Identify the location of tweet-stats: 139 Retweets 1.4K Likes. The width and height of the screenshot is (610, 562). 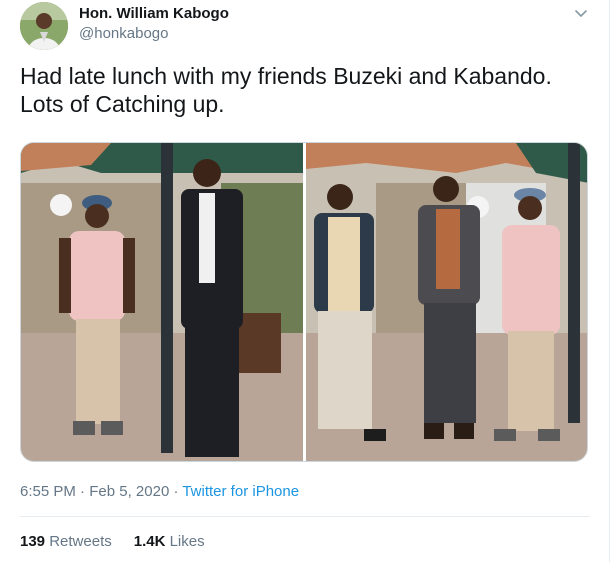
(112, 541).